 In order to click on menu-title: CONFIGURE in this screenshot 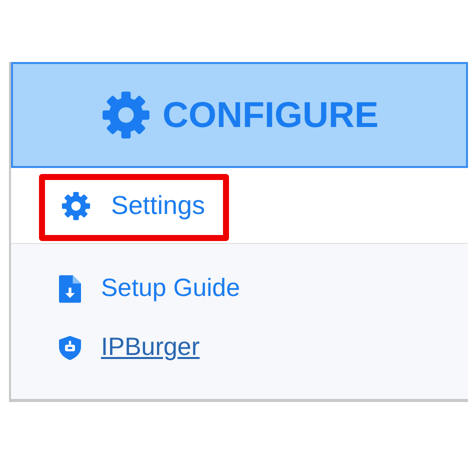, I will do `click(270, 115)`.